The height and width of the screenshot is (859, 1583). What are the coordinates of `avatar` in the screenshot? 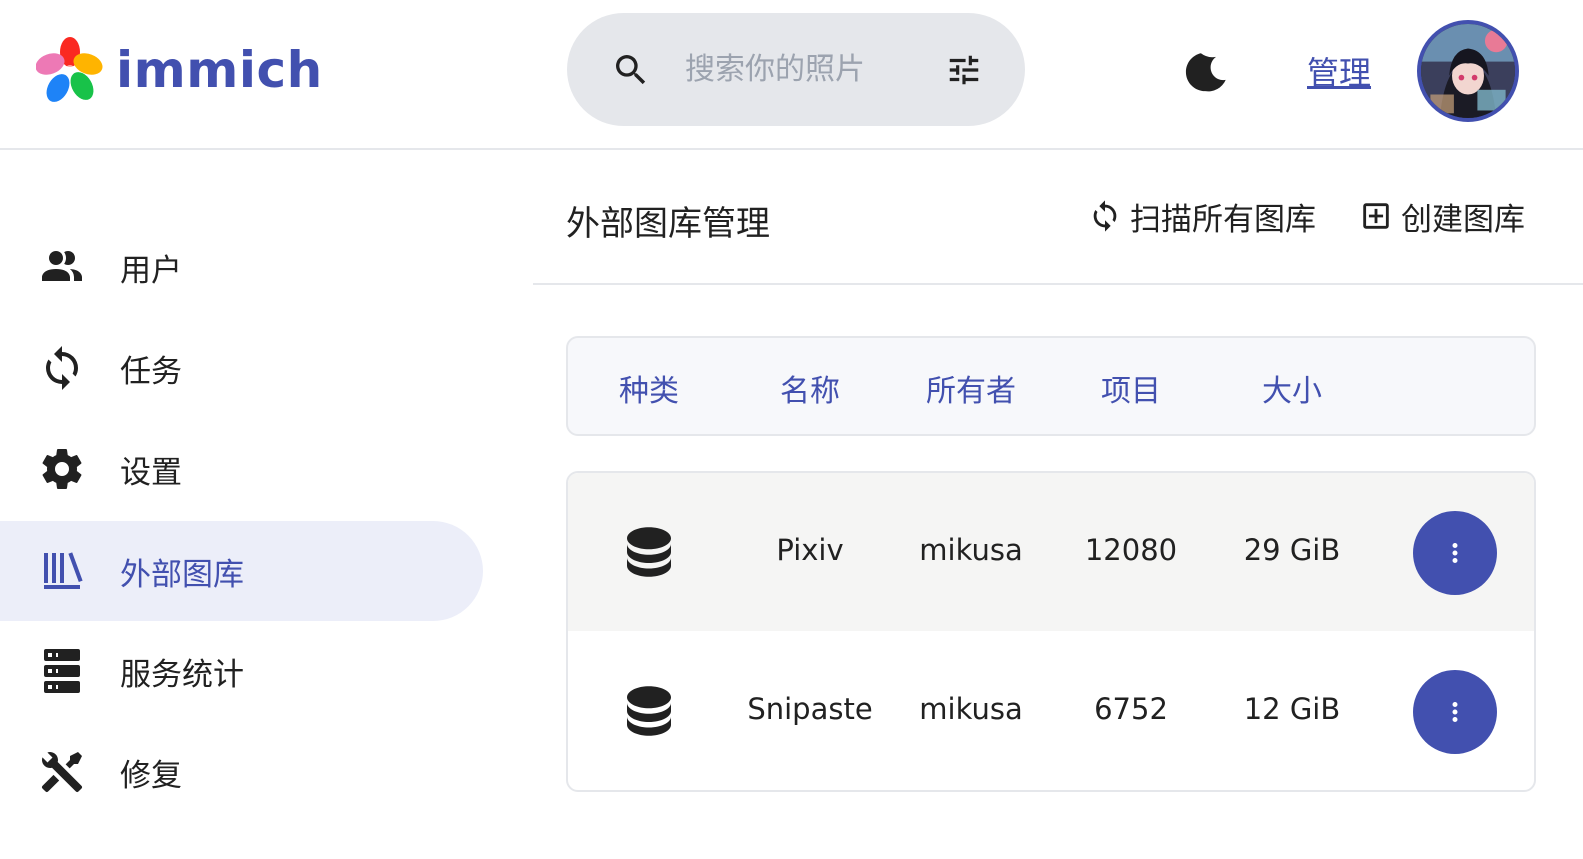 It's located at (1468, 71).